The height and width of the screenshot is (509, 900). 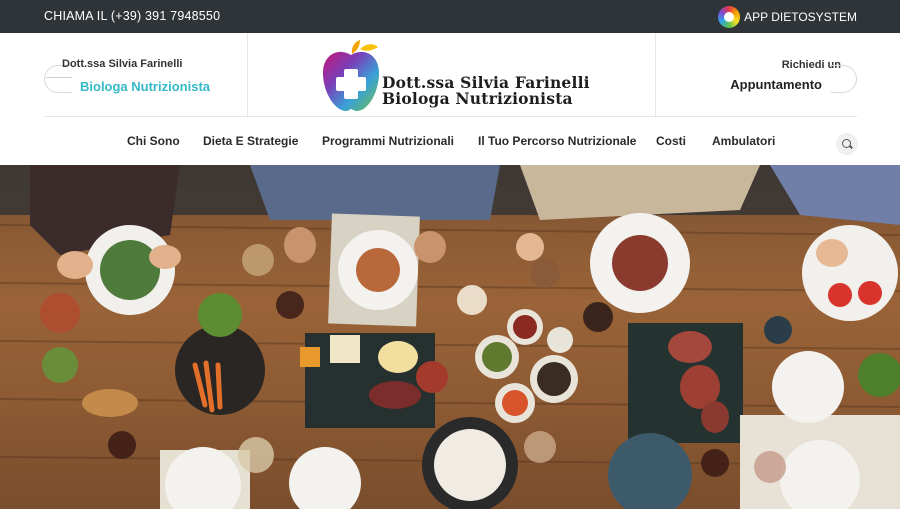 I want to click on decorative-arc, so click(x=844, y=79).